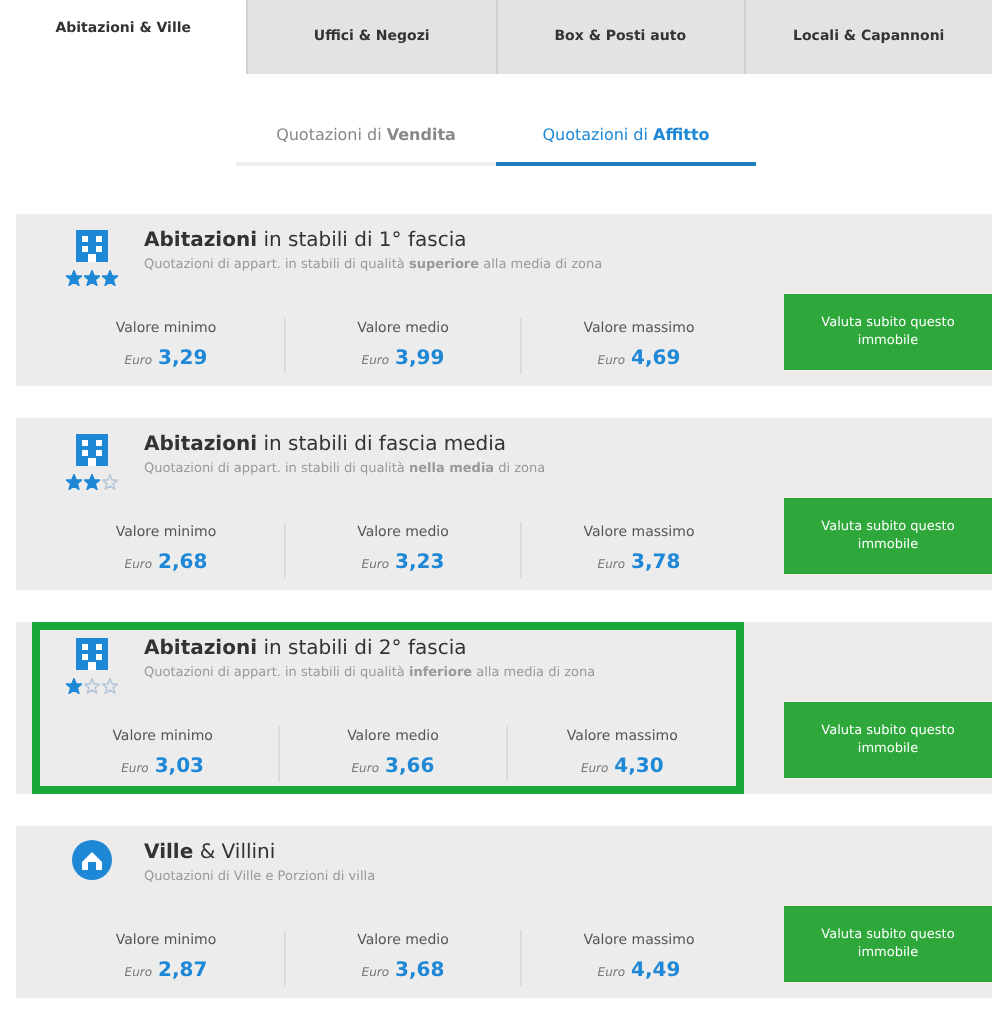 This screenshot has height=1028, width=992. I want to click on price-value: 3,68, so click(420, 972).